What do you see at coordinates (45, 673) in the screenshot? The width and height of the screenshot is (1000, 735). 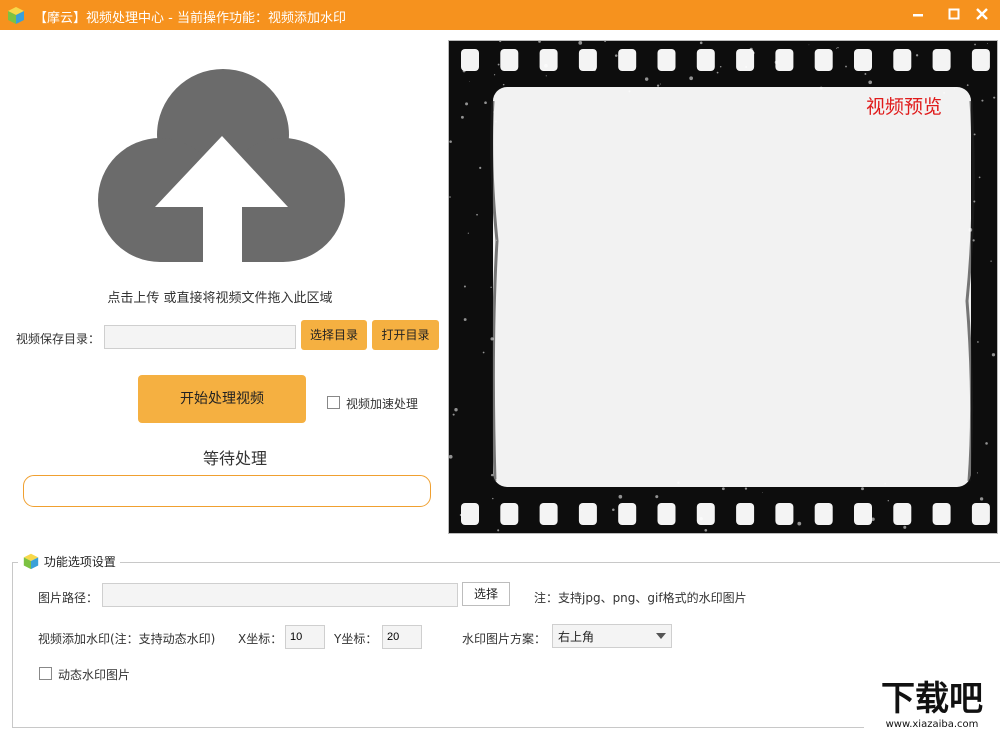 I see `dynamic-watermark-checkbox` at bounding box center [45, 673].